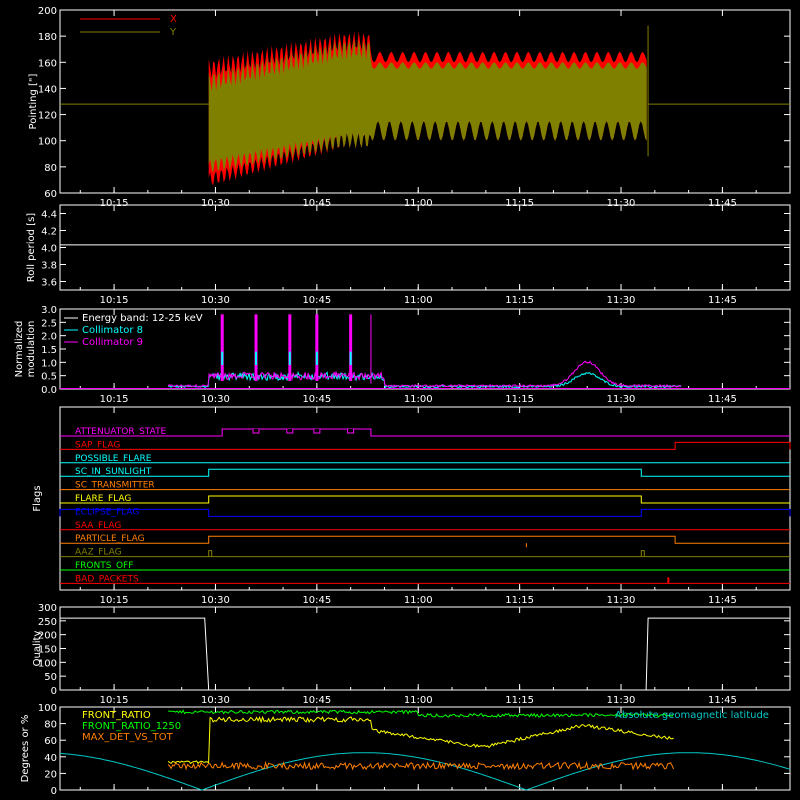  What do you see at coordinates (112, 330) in the screenshot?
I see `legend-collimator-8: Collimator 8` at bounding box center [112, 330].